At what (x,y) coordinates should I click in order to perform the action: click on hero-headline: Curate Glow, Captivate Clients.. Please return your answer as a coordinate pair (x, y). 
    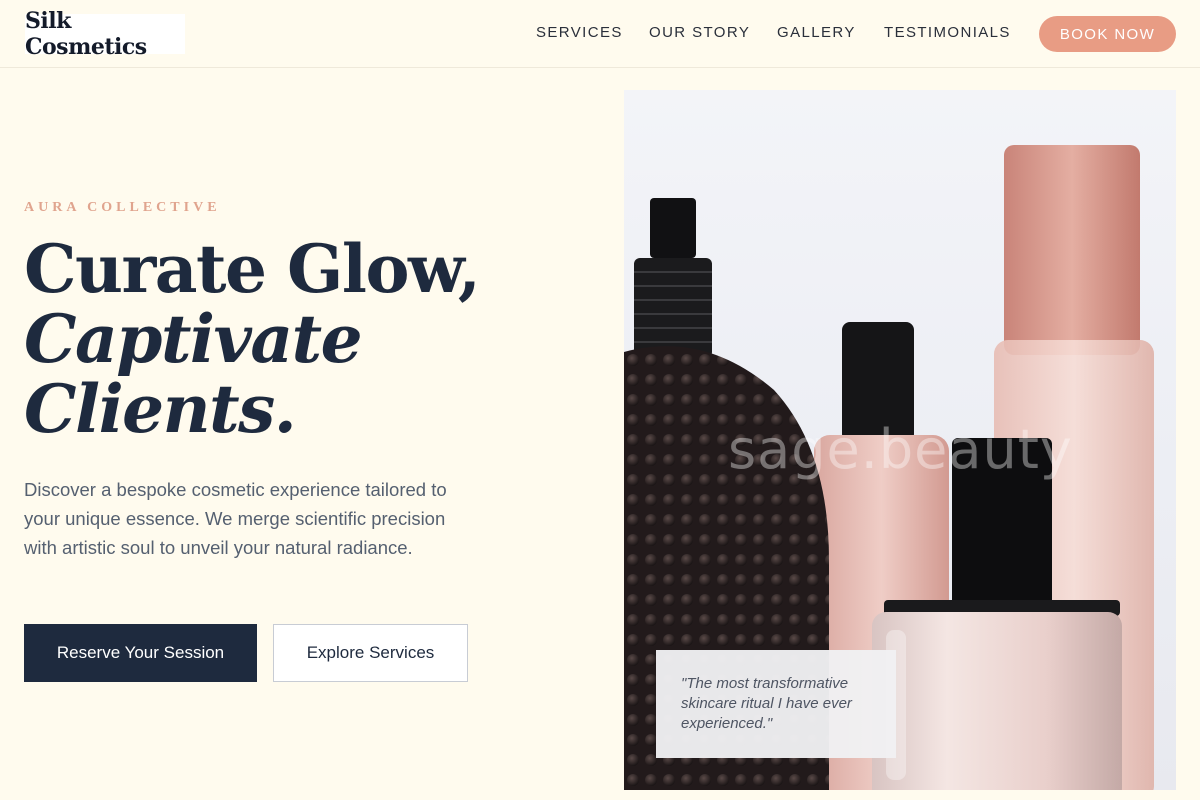
    Looking at the image, I should click on (304, 339).